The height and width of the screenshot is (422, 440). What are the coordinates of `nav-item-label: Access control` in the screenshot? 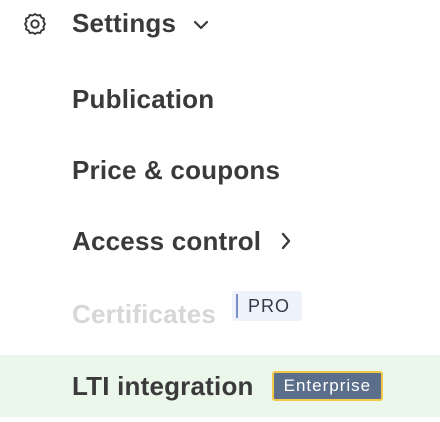 It's located at (167, 240).